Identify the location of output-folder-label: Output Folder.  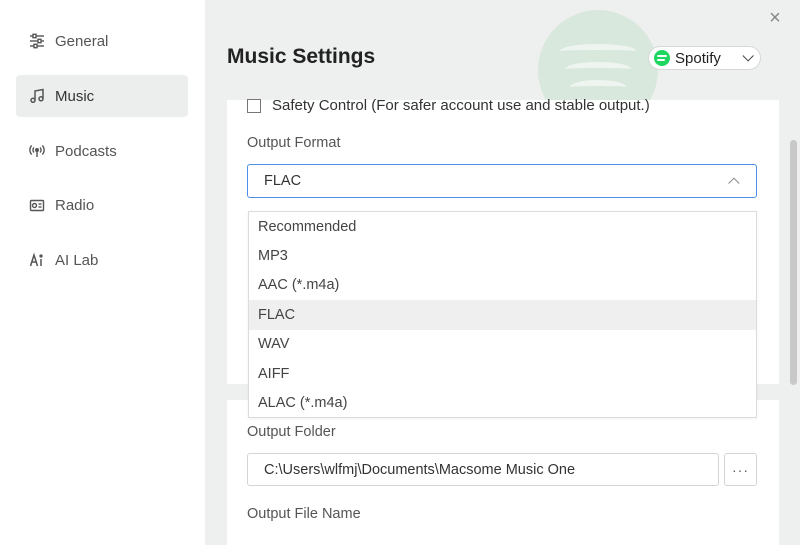
(291, 432).